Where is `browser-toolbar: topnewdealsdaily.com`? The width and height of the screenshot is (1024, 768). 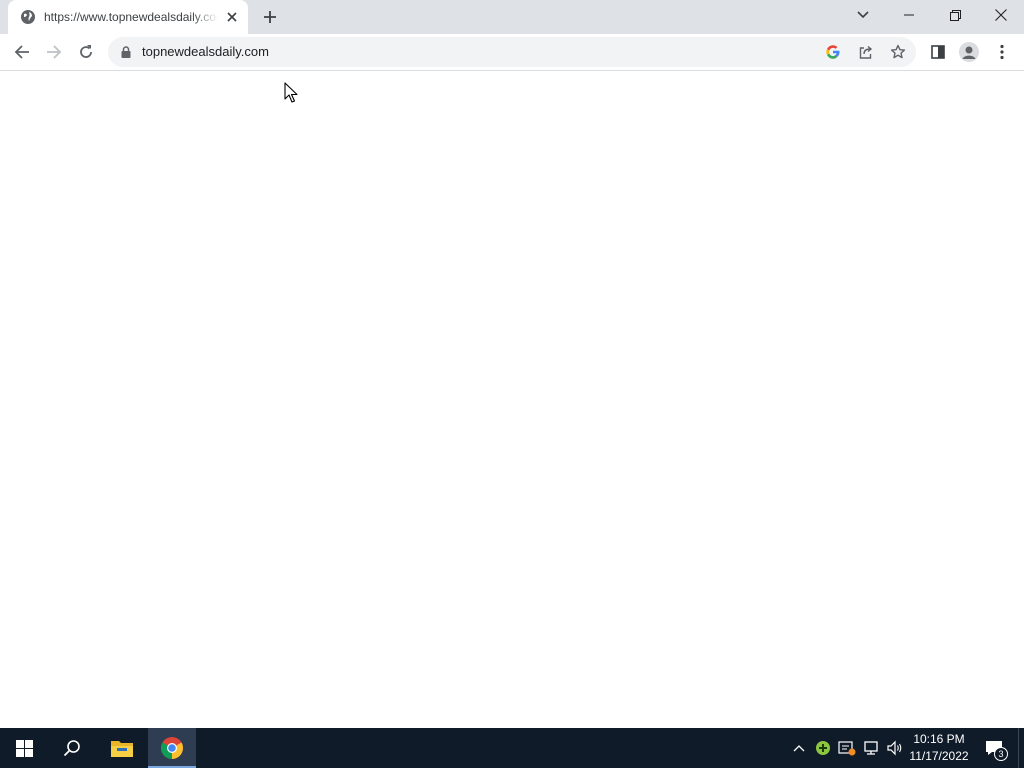 browser-toolbar: topnewdealsdaily.com is located at coordinates (512, 52).